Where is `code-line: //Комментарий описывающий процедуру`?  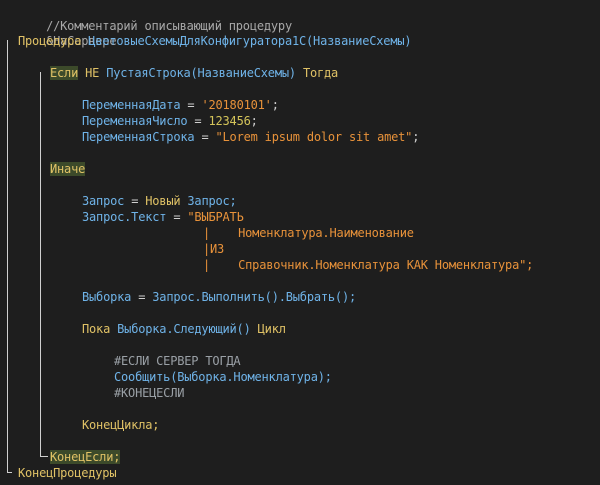
code-line: //Комментарий описывающий процедуру is located at coordinates (155, 17).